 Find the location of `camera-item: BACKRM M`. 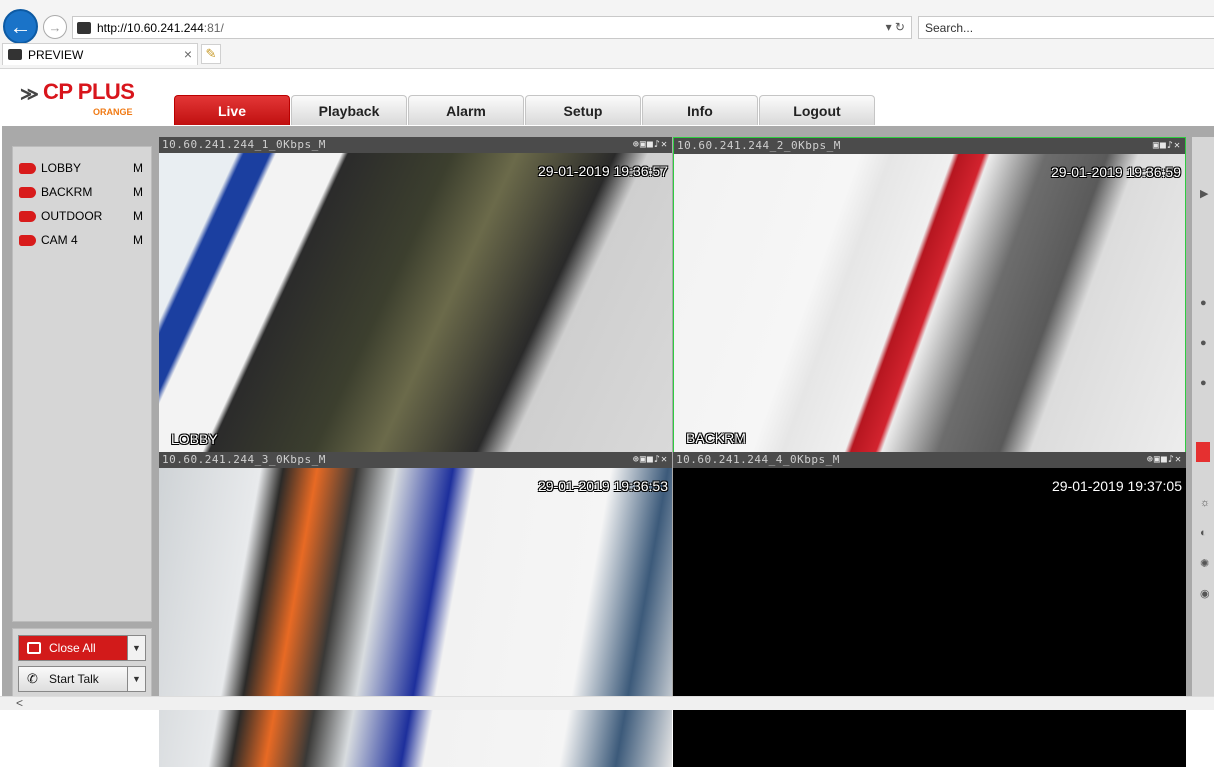

camera-item: BACKRM M is located at coordinates (84, 192).